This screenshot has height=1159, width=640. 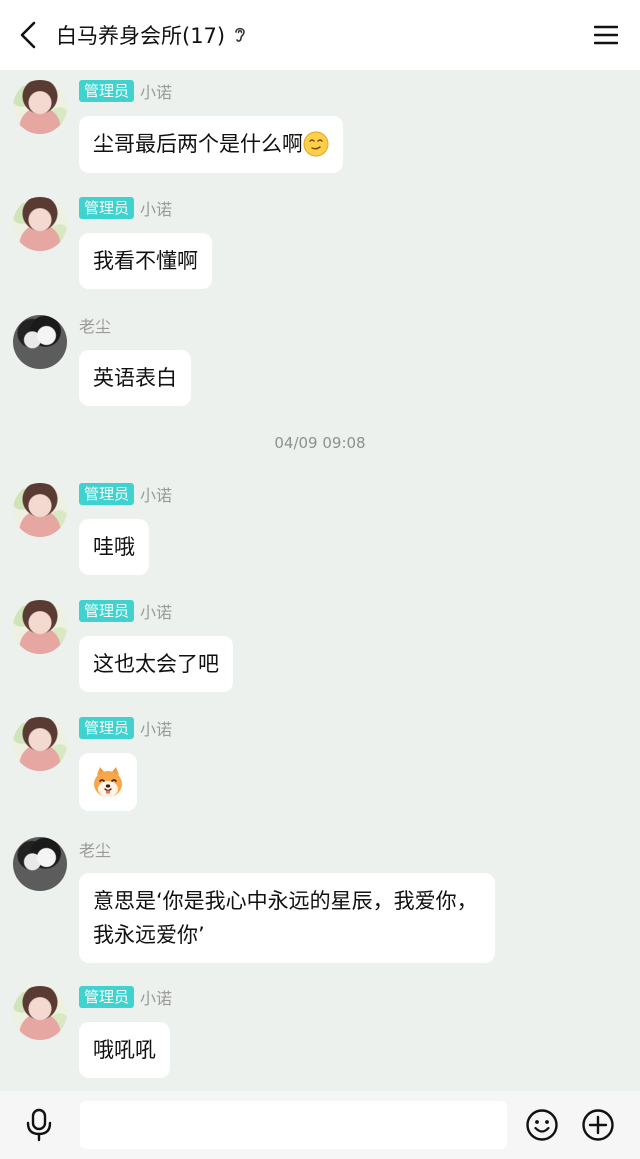 I want to click on message-bubble, so click(x=108, y=782).